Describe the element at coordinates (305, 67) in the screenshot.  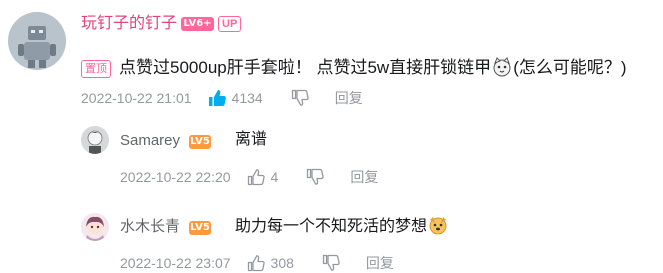
I see `comment-text: 点赞过5000up肝手套啦！ 点赞过5w直接肝锁链甲` at that location.